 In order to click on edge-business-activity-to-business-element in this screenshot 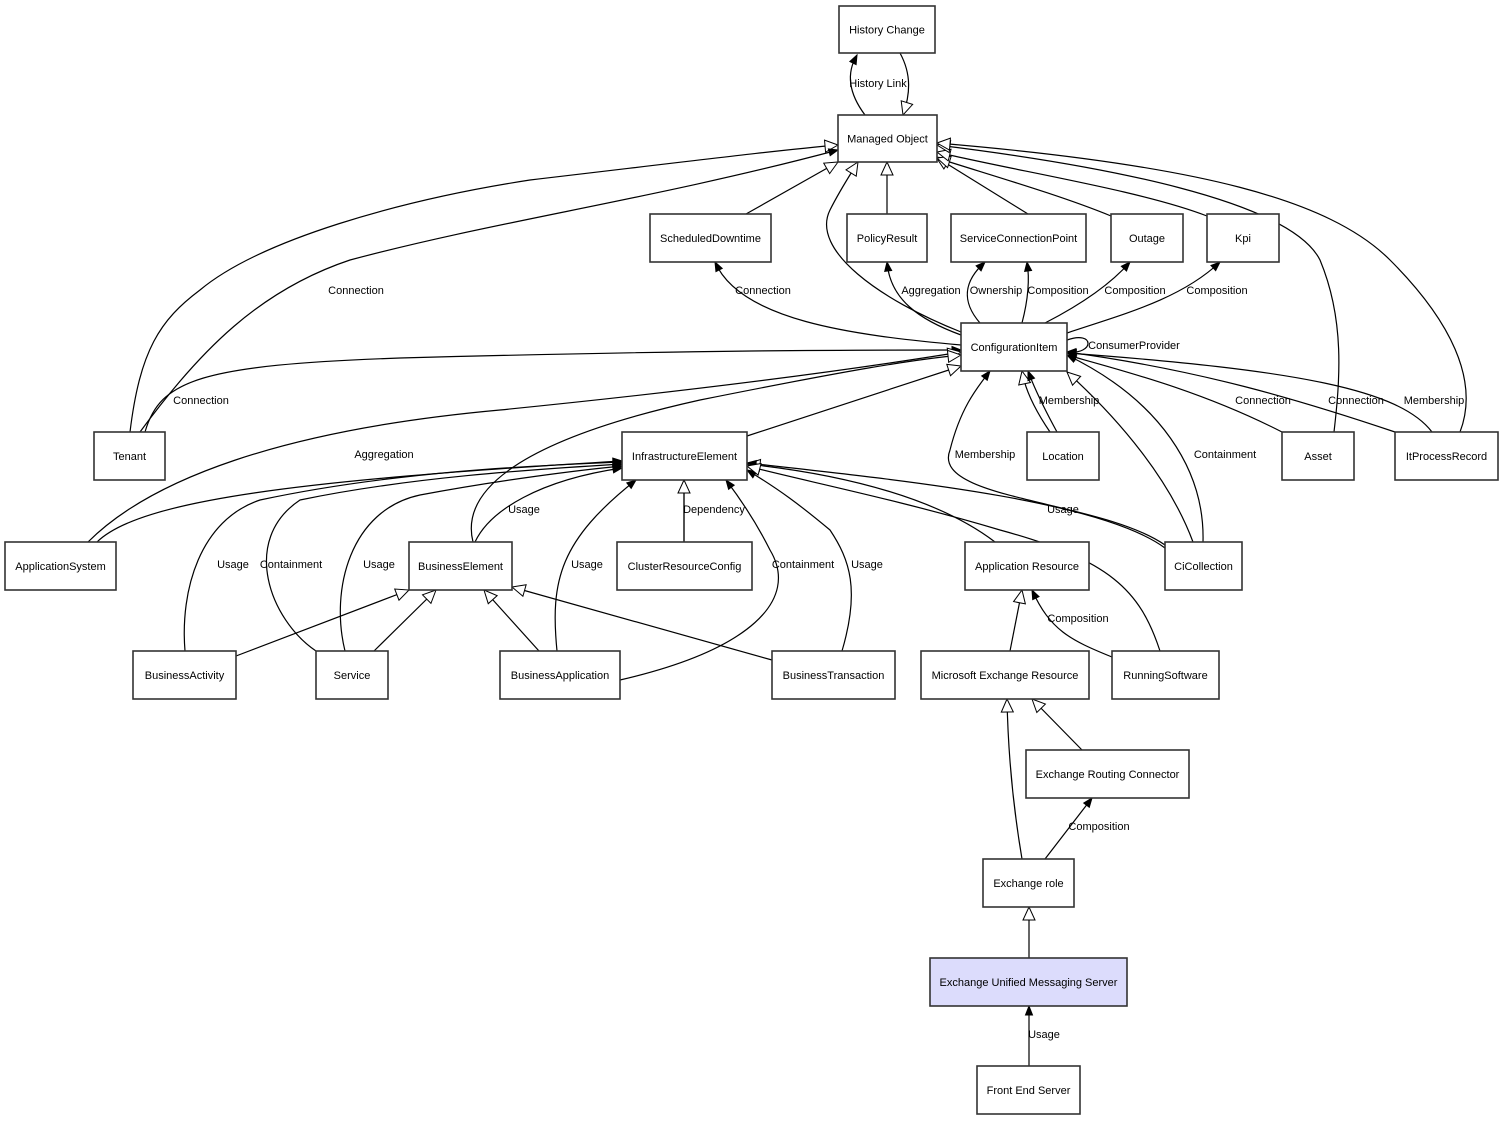, I will do `click(323, 622)`.